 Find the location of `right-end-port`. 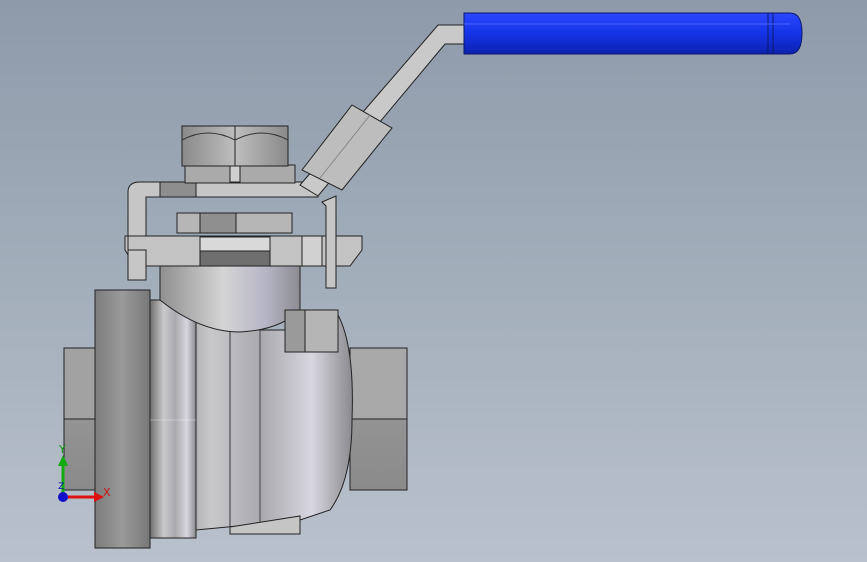

right-end-port is located at coordinates (378, 419).